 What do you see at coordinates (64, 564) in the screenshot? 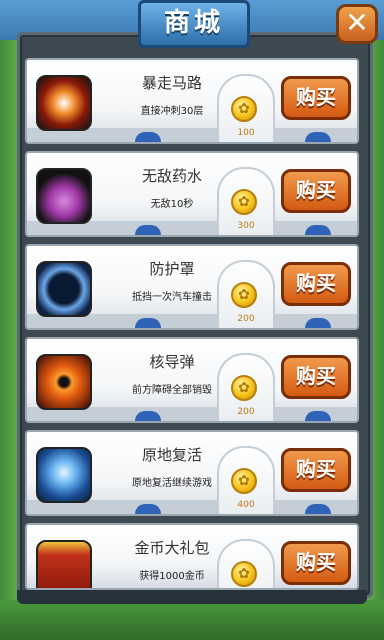
I see `gift-box-icon` at bounding box center [64, 564].